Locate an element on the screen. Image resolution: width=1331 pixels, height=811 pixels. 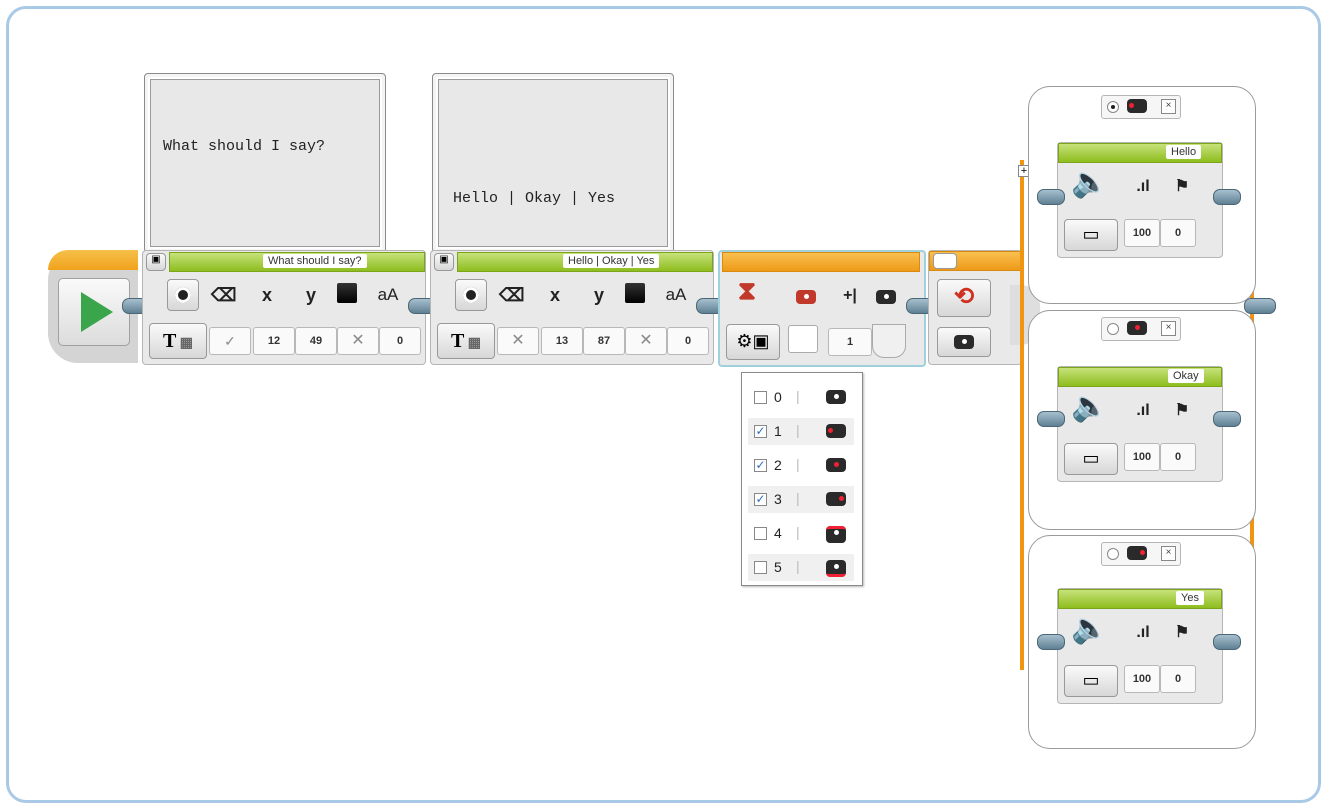
display-preview-2-text: Hello | Okay | Yes is located at coordinates (534, 198).